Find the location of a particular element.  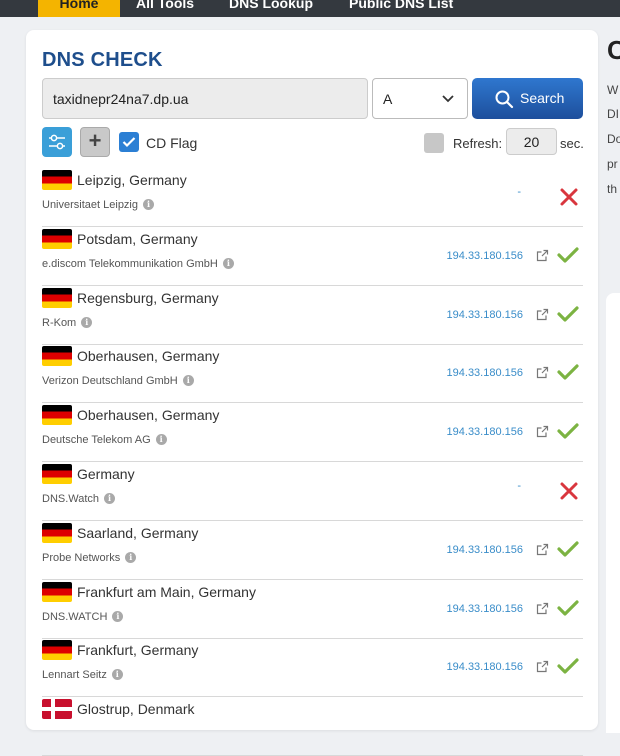

side-text-line: th is located at coordinates (612, 189).